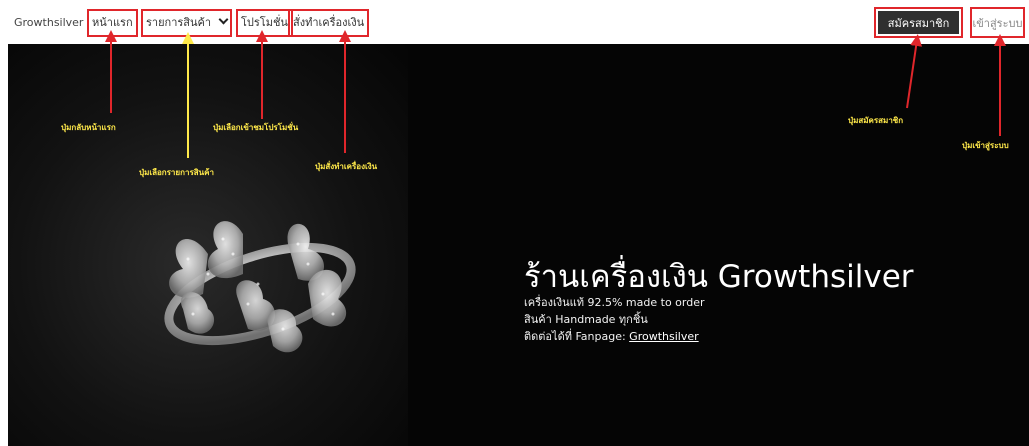  What do you see at coordinates (256, 127) in the screenshot?
I see `annotation-promotions: ปุ่มเลือกเข้าชมโปรโมชั่น` at bounding box center [256, 127].